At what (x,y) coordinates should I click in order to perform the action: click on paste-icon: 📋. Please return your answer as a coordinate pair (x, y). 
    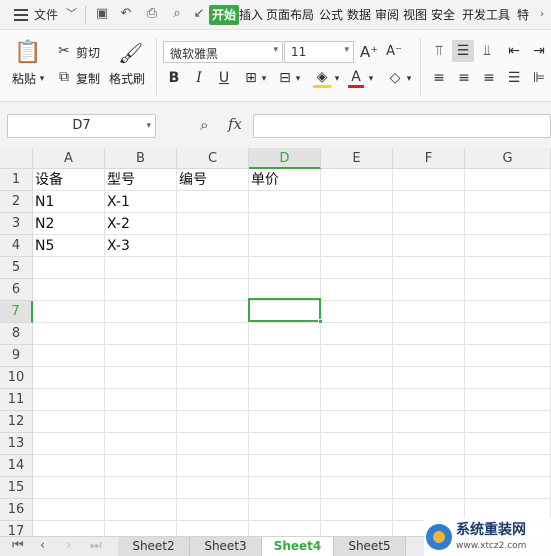
    Looking at the image, I should click on (27, 53).